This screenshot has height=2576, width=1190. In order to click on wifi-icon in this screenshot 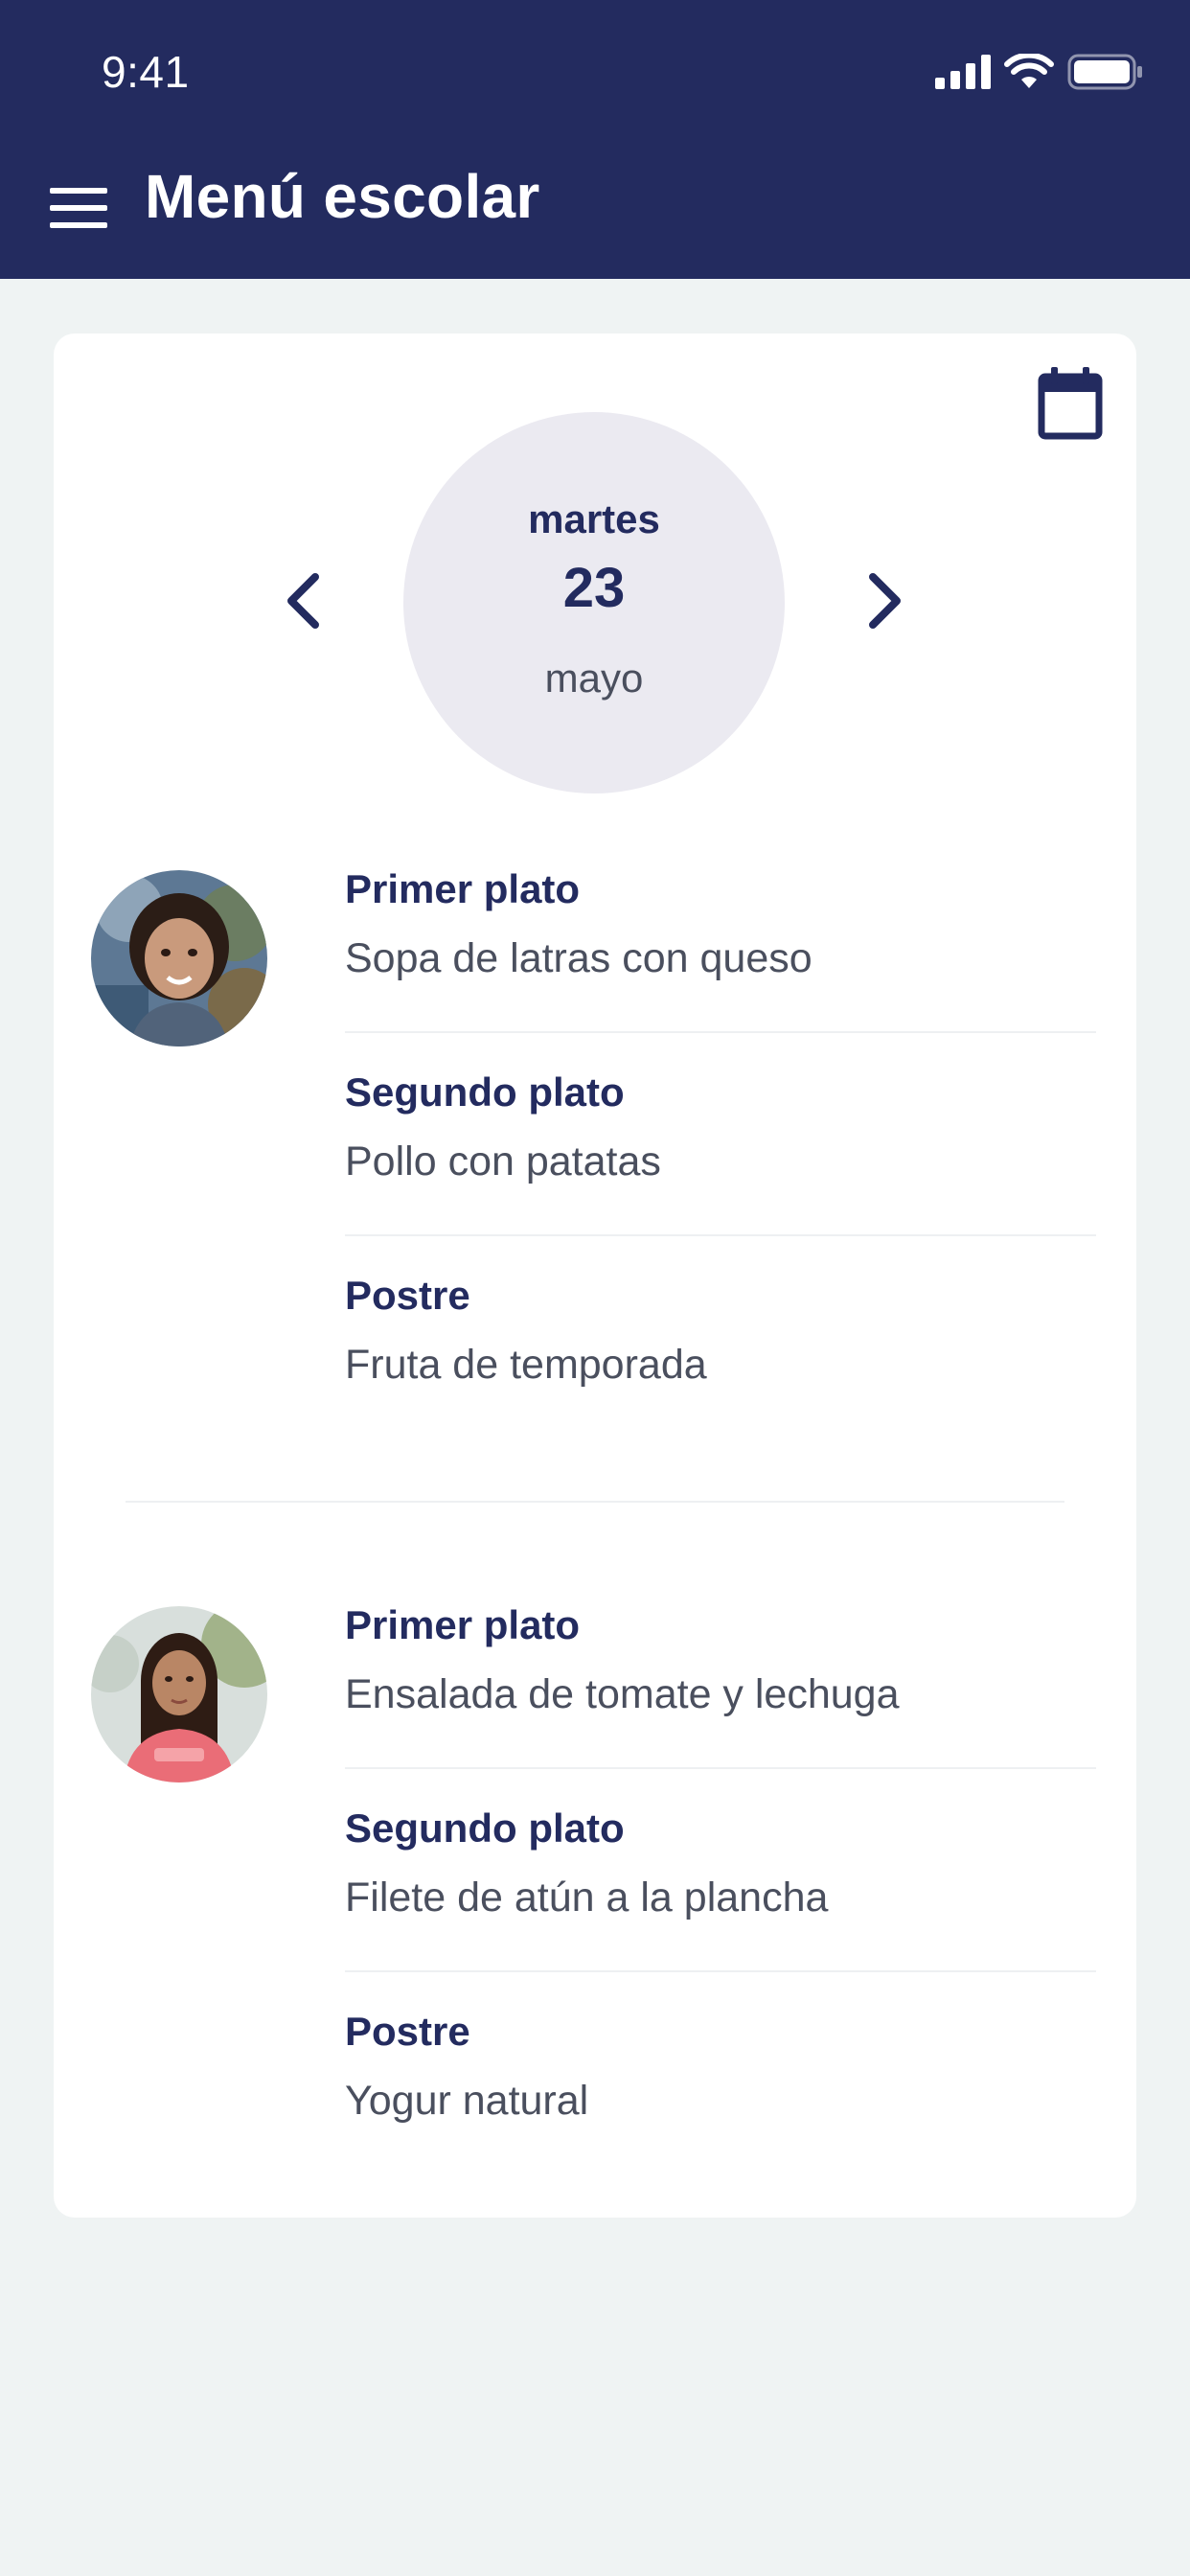, I will do `click(1029, 71)`.